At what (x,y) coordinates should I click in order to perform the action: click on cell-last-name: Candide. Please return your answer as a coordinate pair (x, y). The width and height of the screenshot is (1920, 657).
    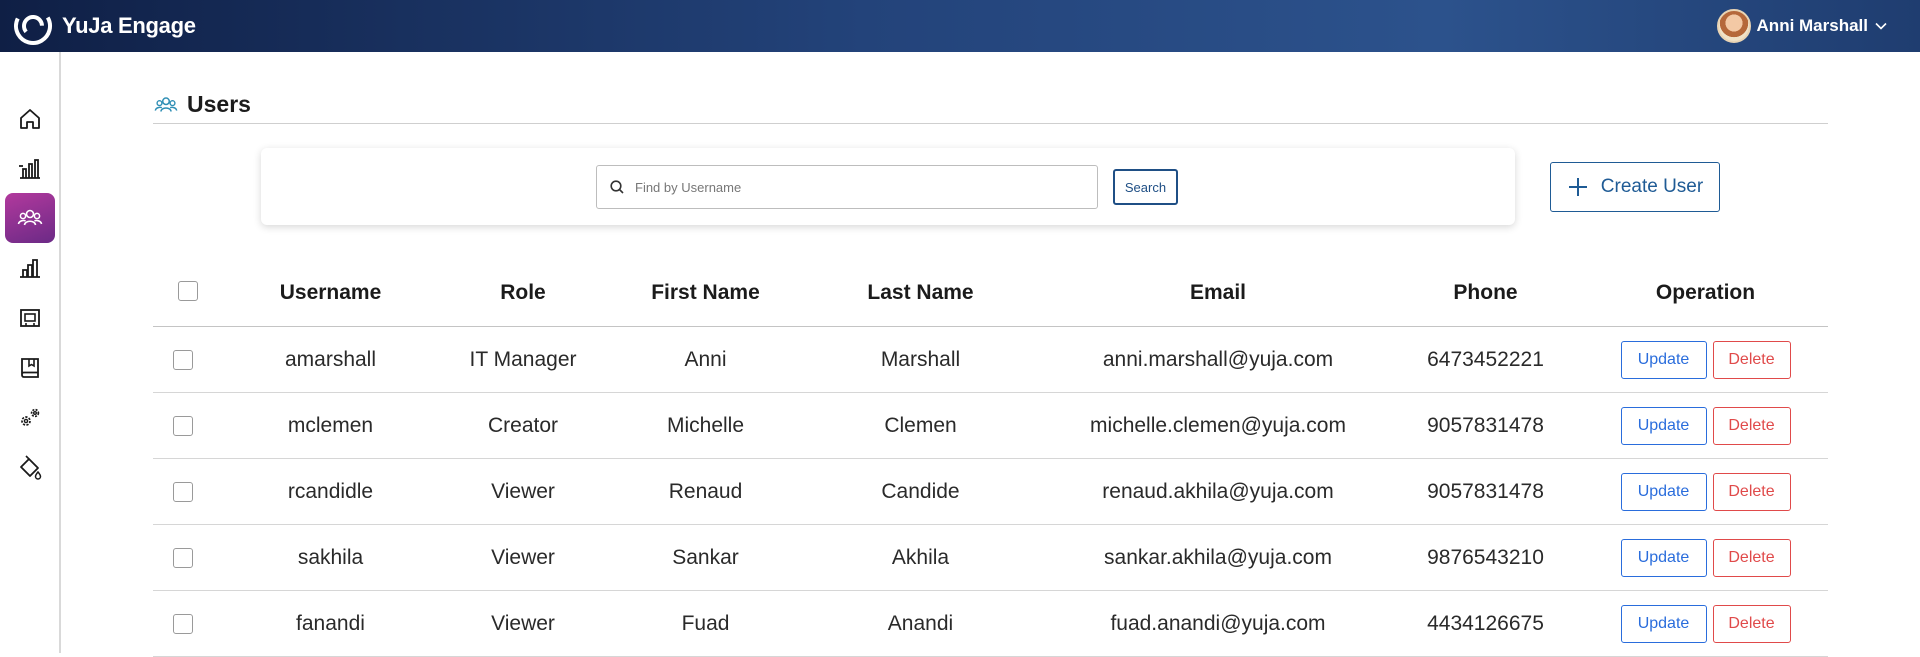
    Looking at the image, I should click on (920, 491).